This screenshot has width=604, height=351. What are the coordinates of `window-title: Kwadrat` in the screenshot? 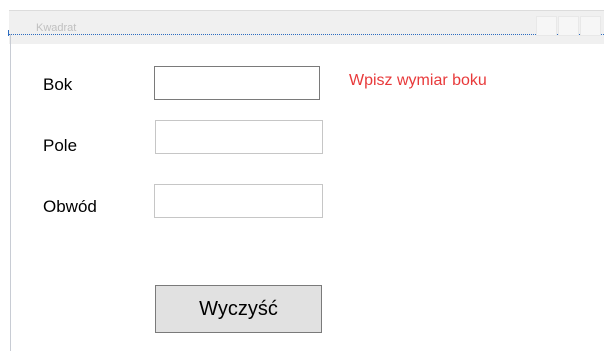 It's located at (56, 28).